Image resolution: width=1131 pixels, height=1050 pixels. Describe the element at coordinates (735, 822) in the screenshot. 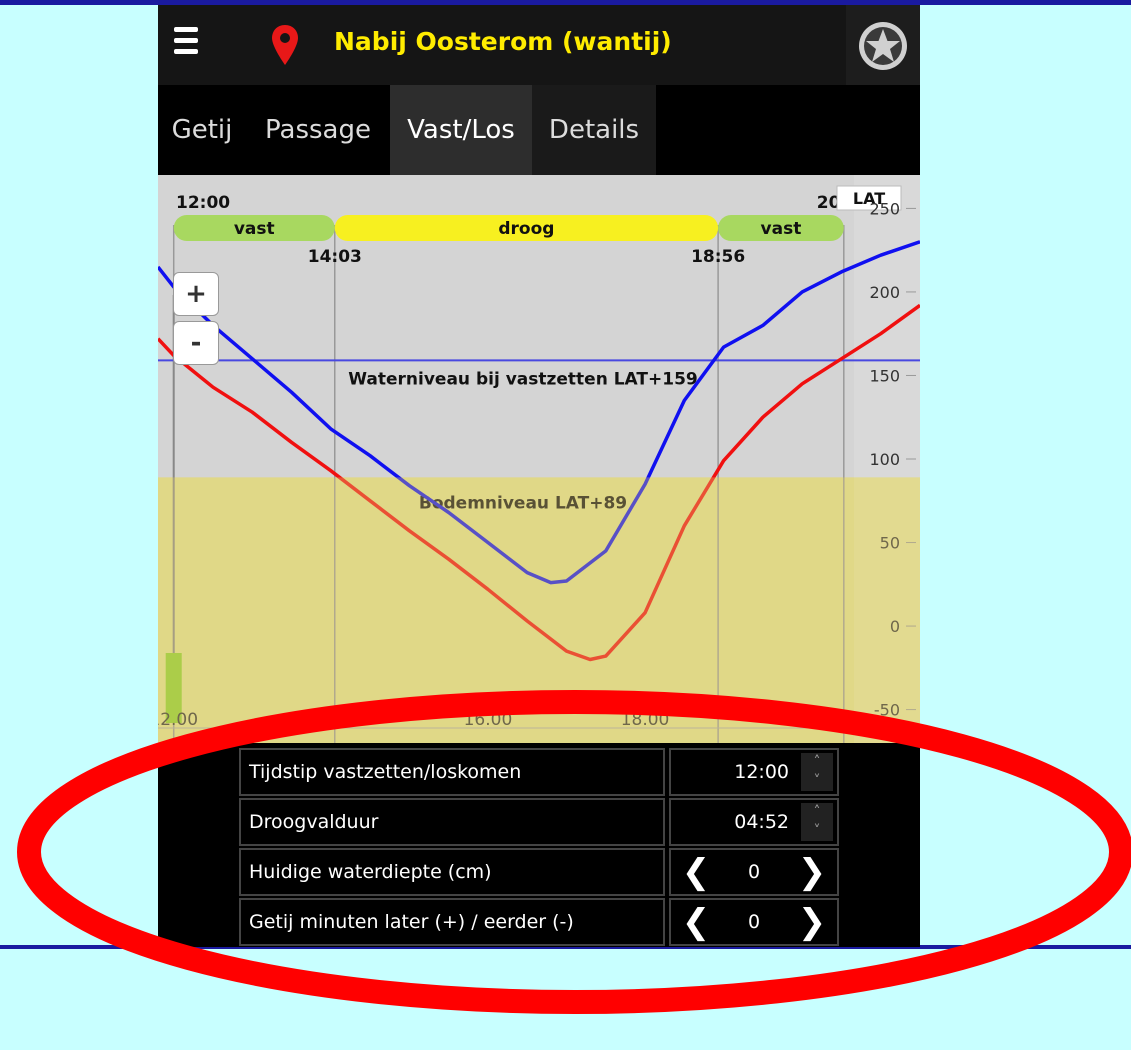

I see `droogvalduur-input: 04:52` at that location.